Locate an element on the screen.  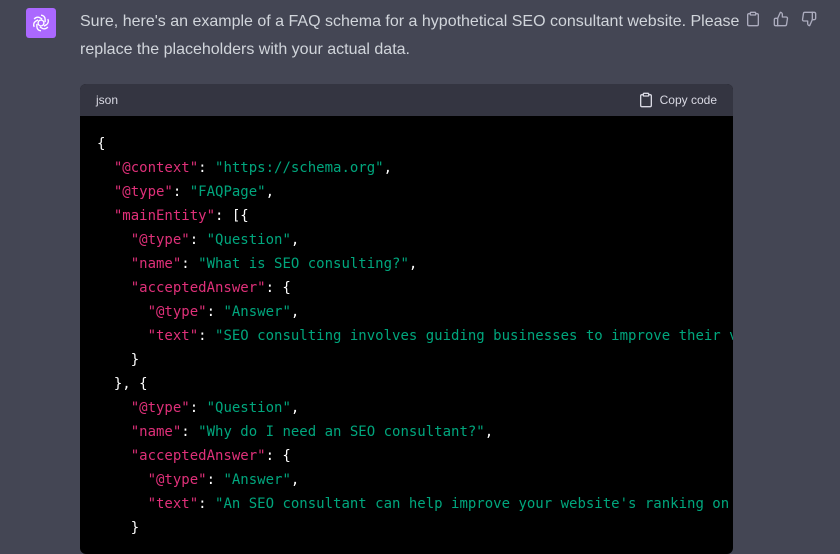
code-line: }, { is located at coordinates (415, 384).